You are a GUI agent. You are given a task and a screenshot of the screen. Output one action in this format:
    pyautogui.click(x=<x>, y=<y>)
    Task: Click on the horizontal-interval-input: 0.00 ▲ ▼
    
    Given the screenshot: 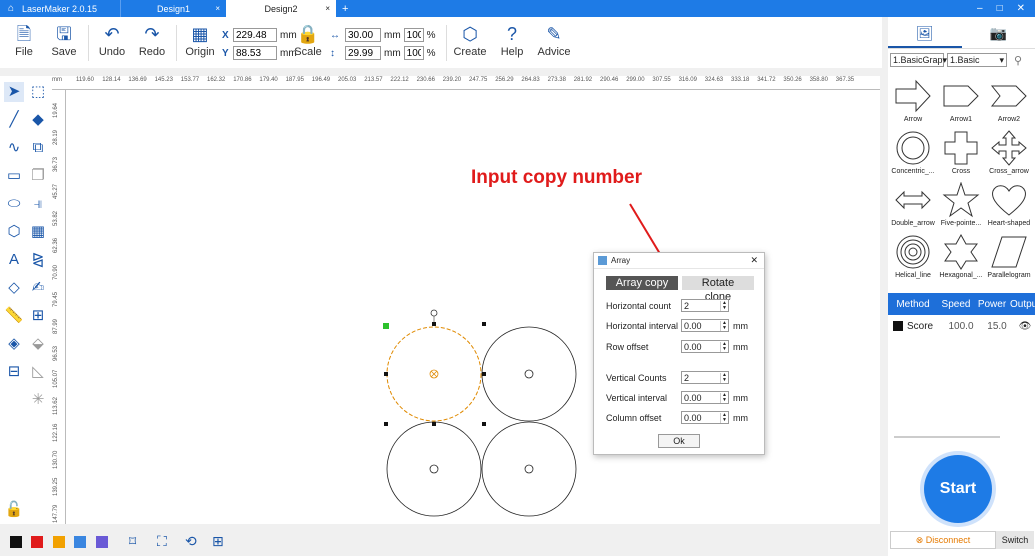 What is the action you would take?
    pyautogui.click(x=705, y=325)
    